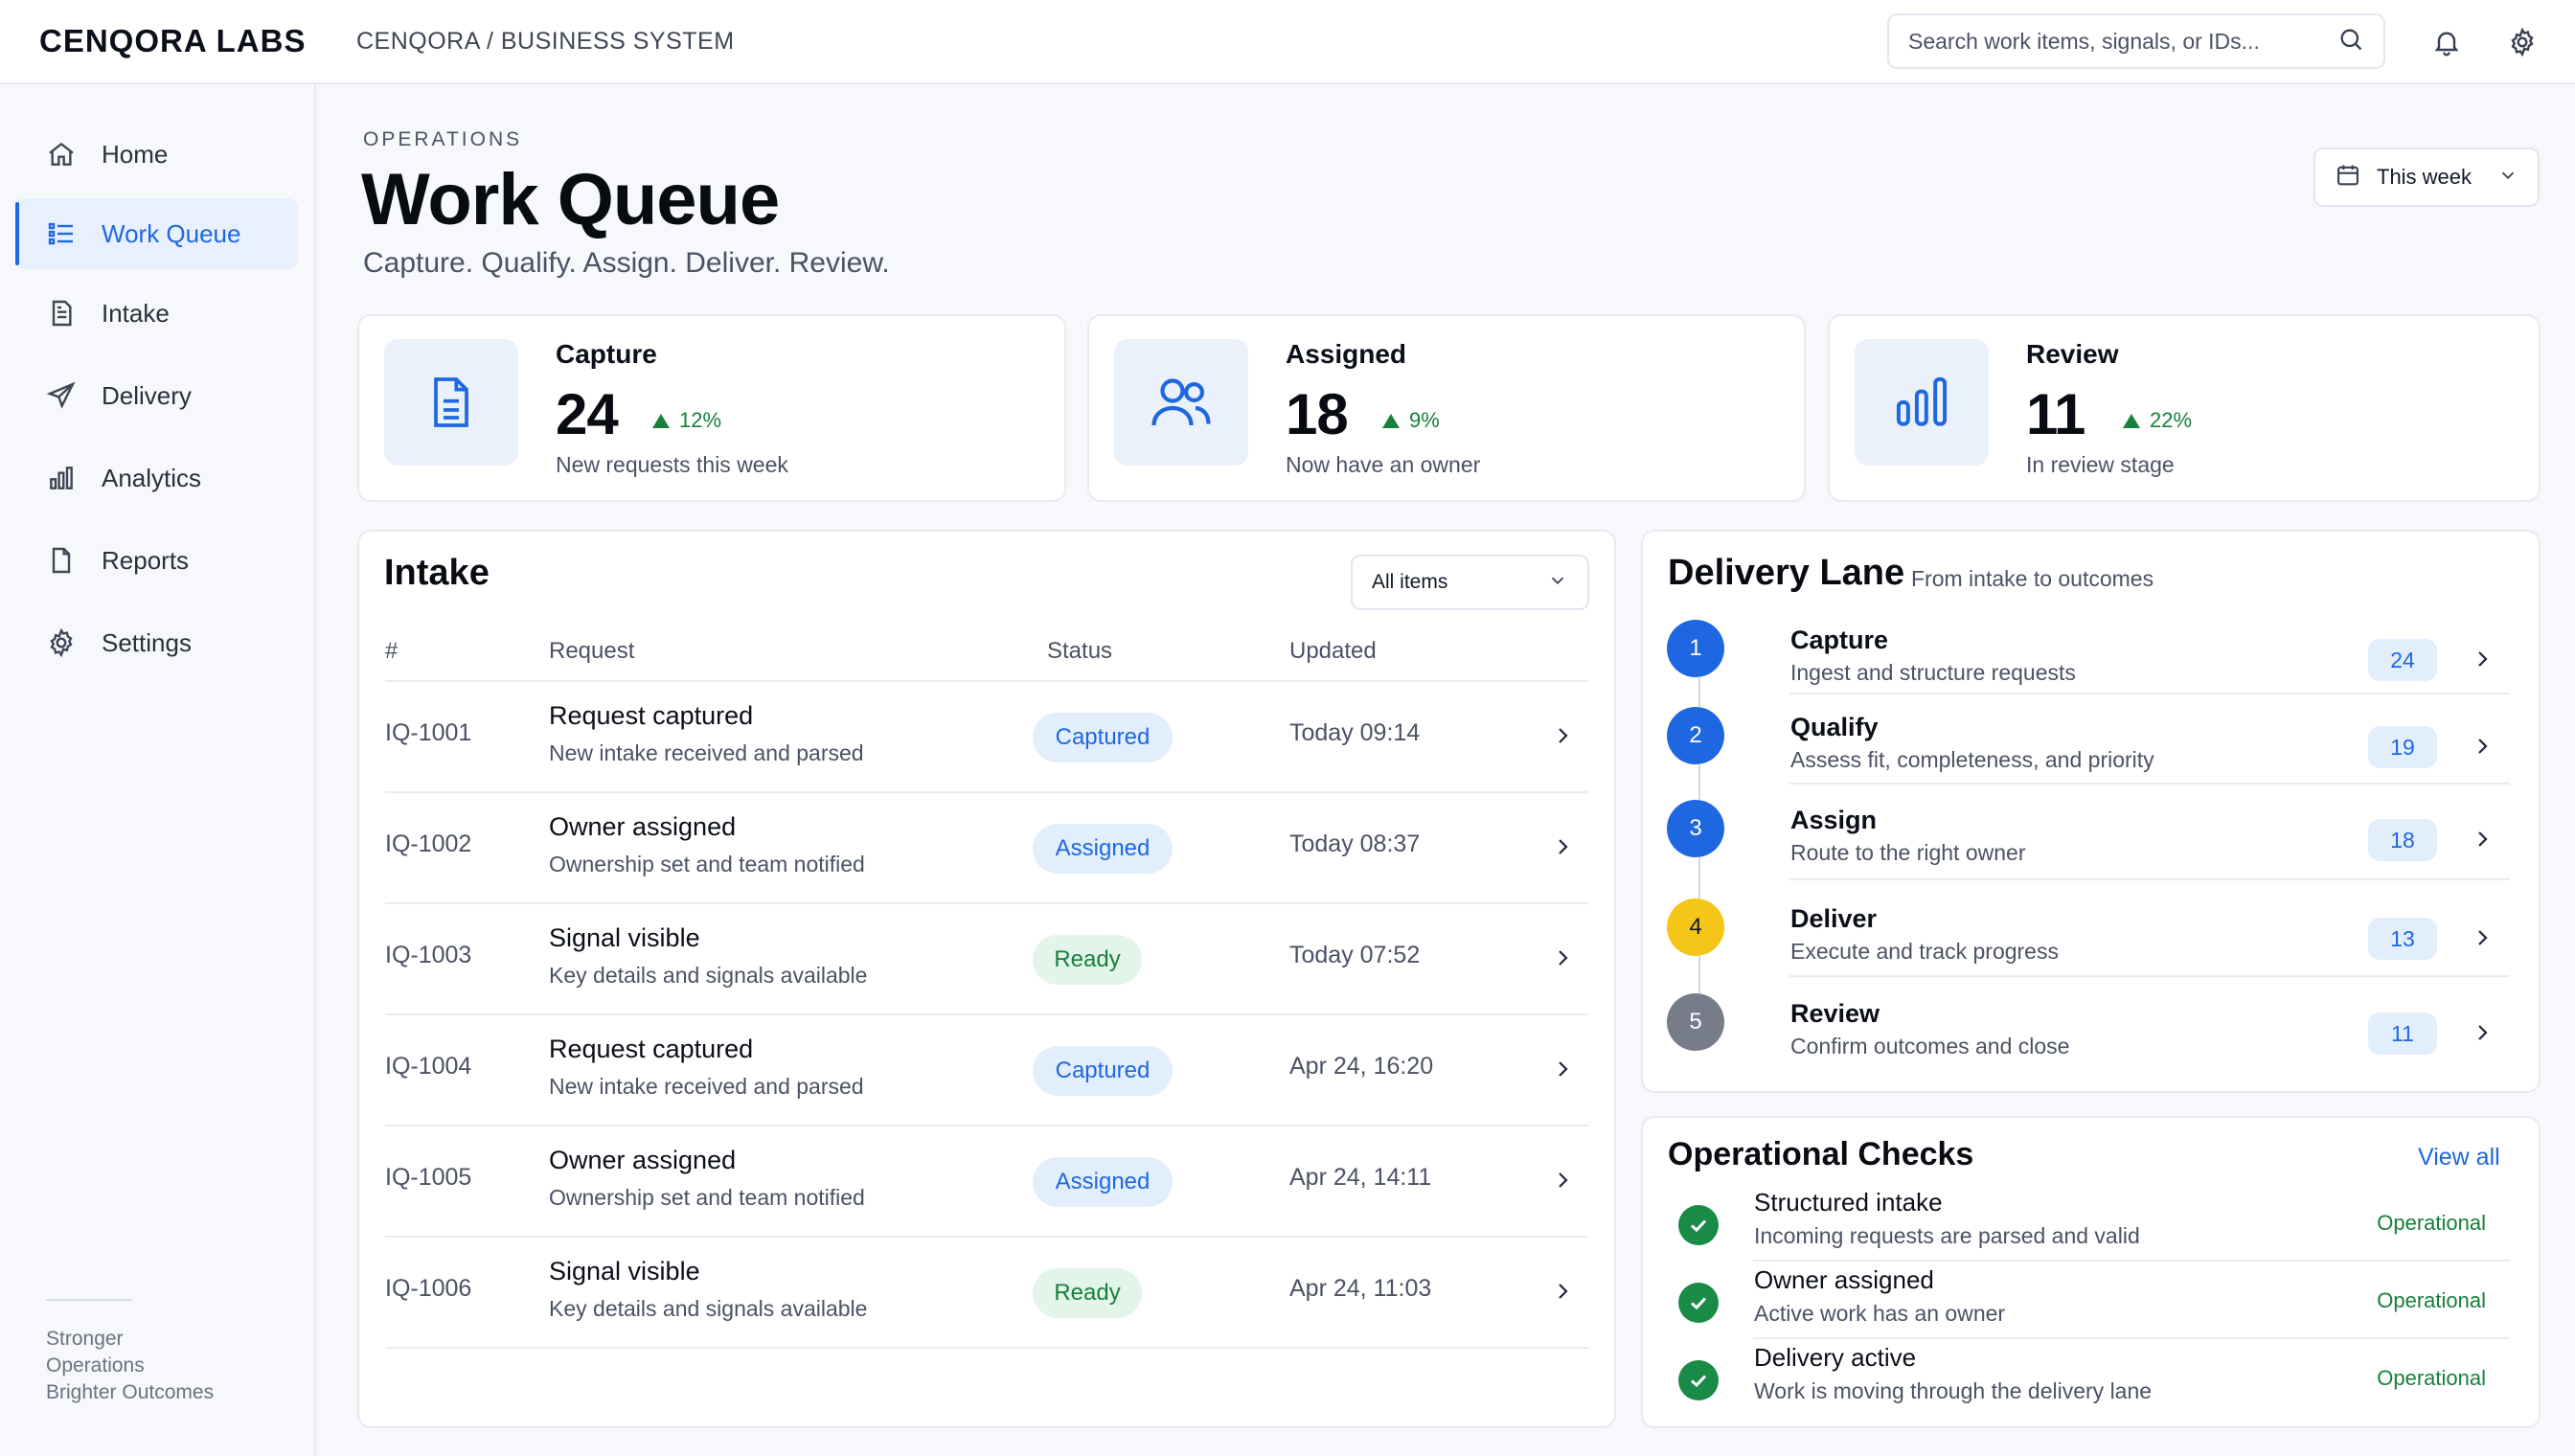 This screenshot has width=2575, height=1456. I want to click on sidebar-item-analytics: Analytics, so click(156, 478).